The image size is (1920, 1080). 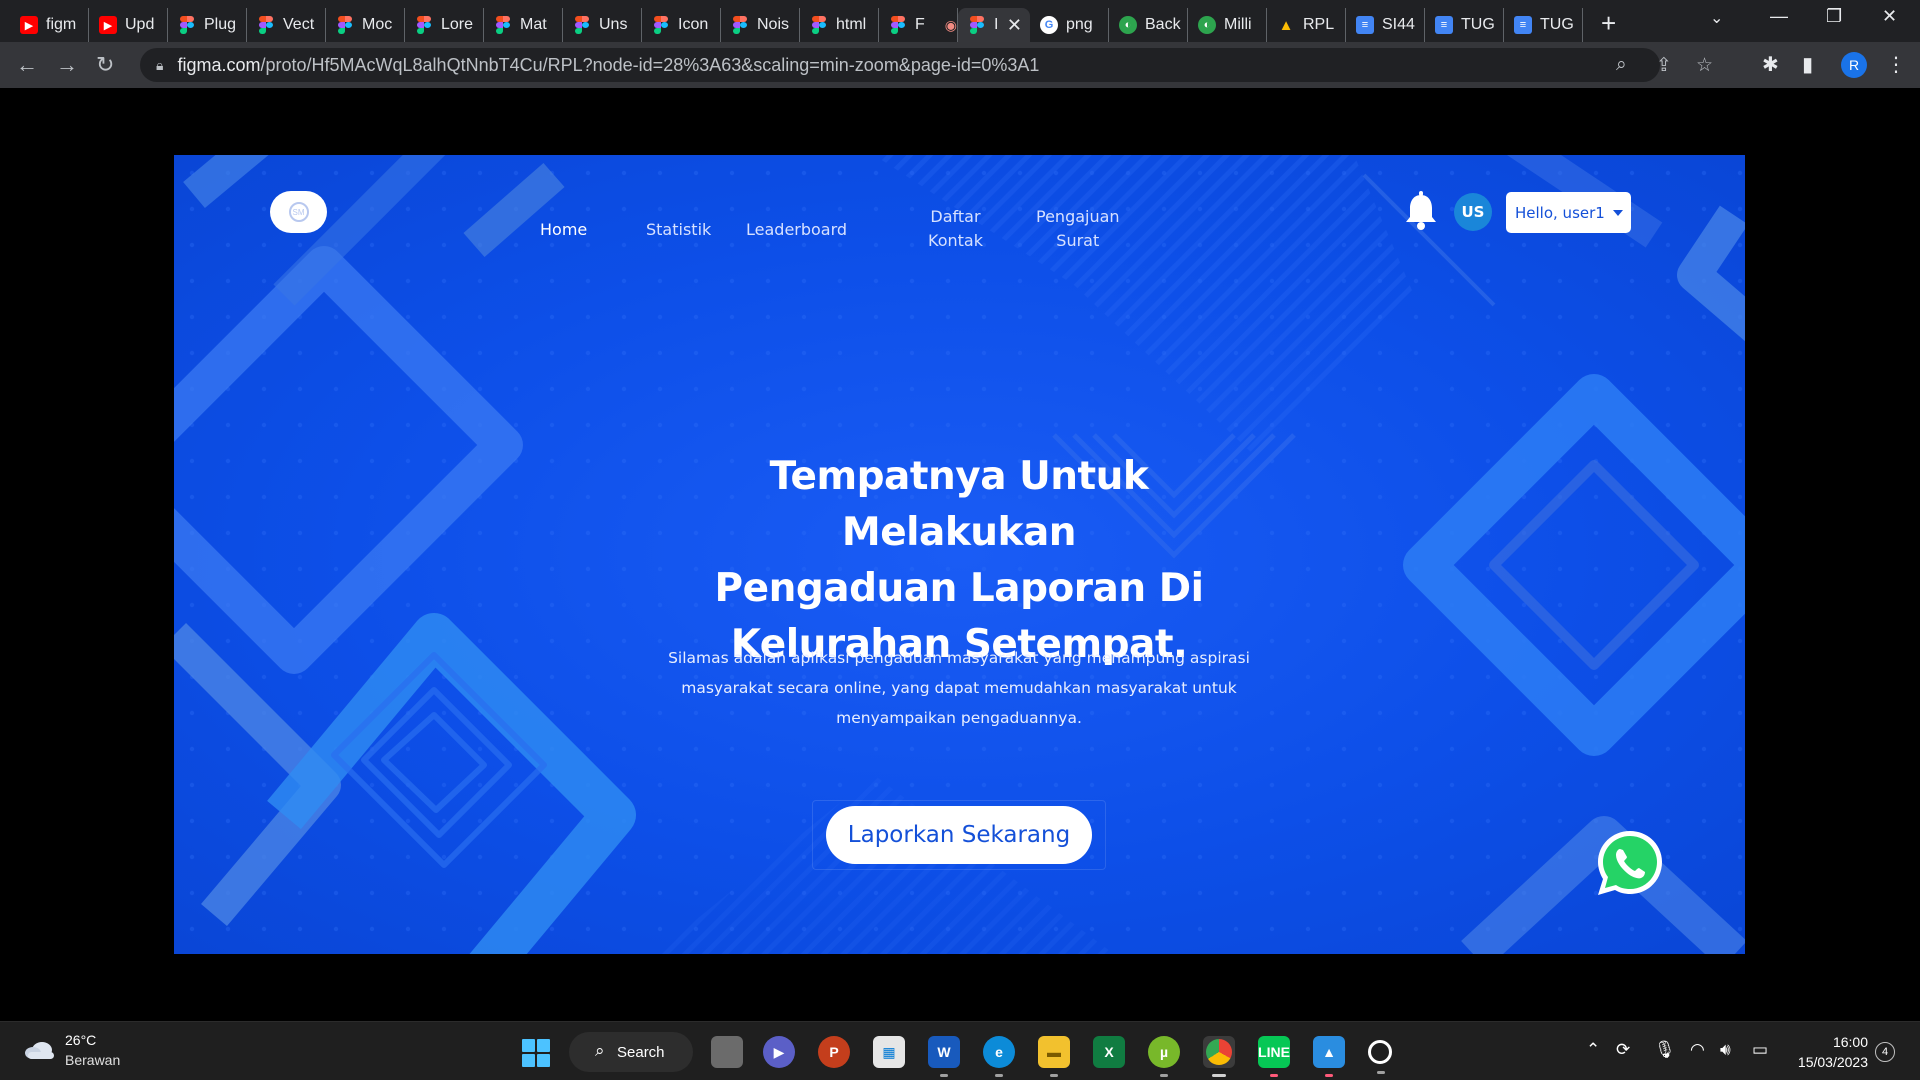 What do you see at coordinates (108, 25) in the screenshot?
I see `youtube-studio-icon: ▶` at bounding box center [108, 25].